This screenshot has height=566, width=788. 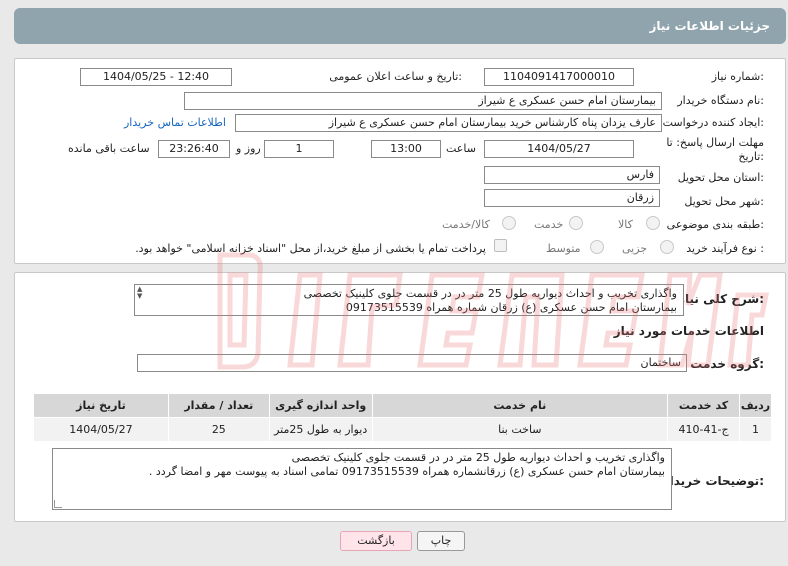 What do you see at coordinates (635, 248) in the screenshot?
I see `process-minor-label: جزیی` at bounding box center [635, 248].